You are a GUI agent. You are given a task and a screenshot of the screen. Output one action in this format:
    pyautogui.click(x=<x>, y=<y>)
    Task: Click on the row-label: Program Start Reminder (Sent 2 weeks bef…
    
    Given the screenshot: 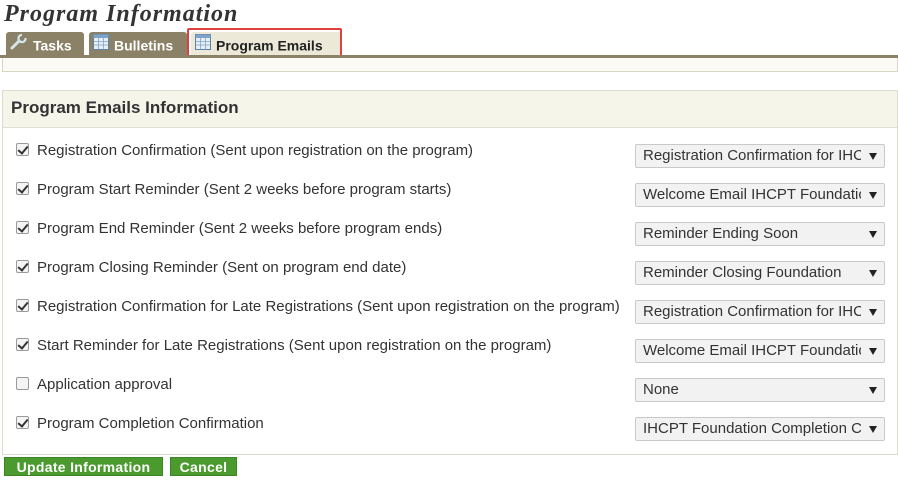 What is the action you would take?
    pyautogui.click(x=244, y=189)
    